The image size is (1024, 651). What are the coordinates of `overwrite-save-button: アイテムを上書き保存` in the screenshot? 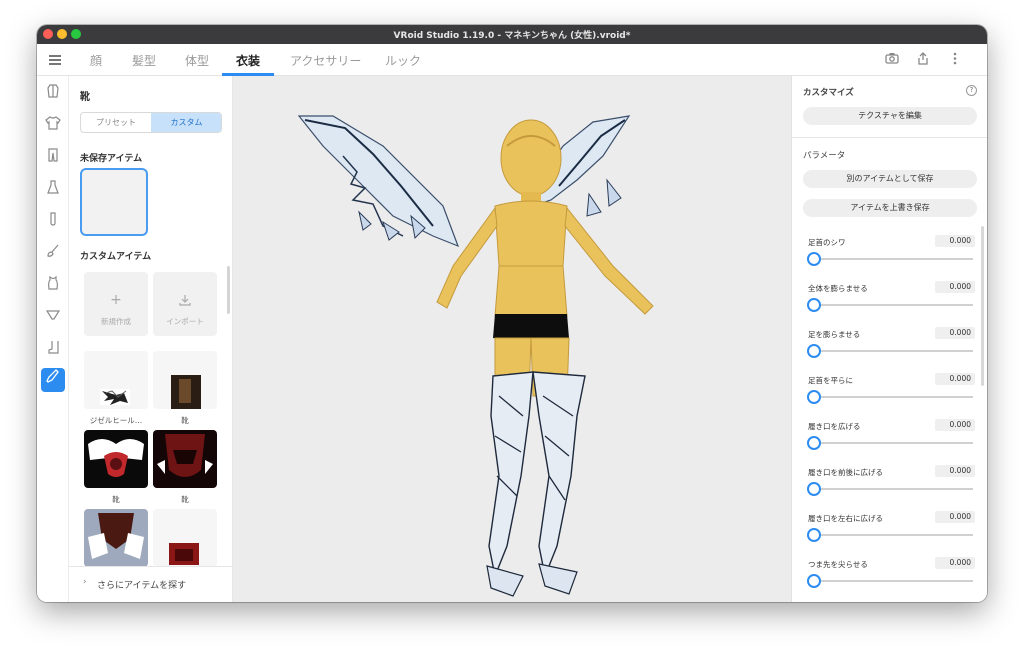 It's located at (890, 208).